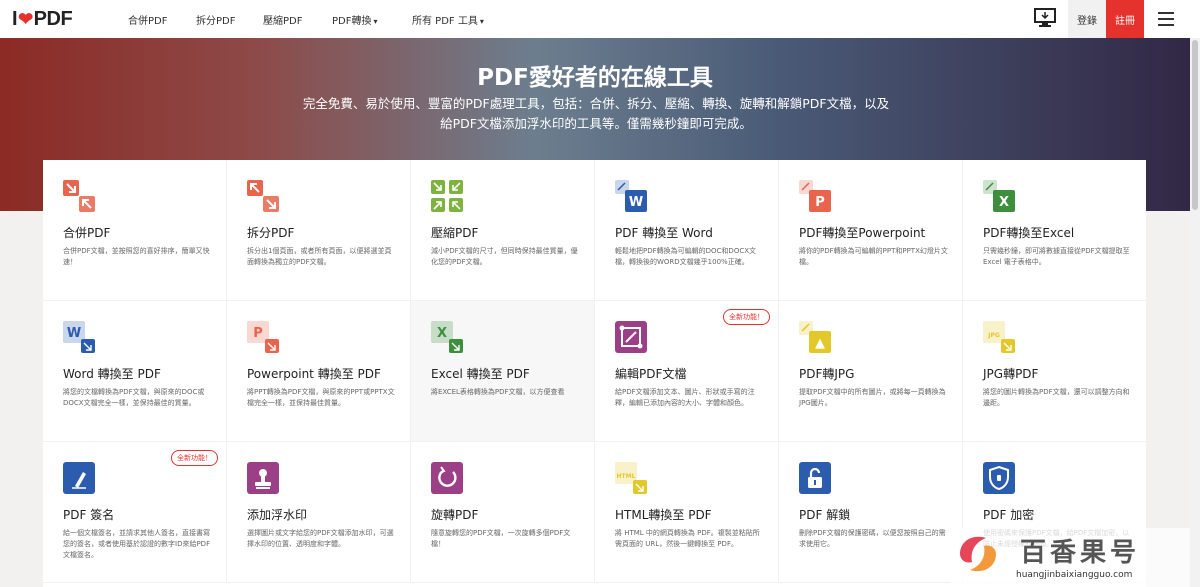 Image resolution: width=1200 pixels, height=587 pixels. I want to click on tool-description: 只需幾秒鐘，即可將數據直接從PDF文檔提取至Excel 電子表格中。, so click(1056, 256).